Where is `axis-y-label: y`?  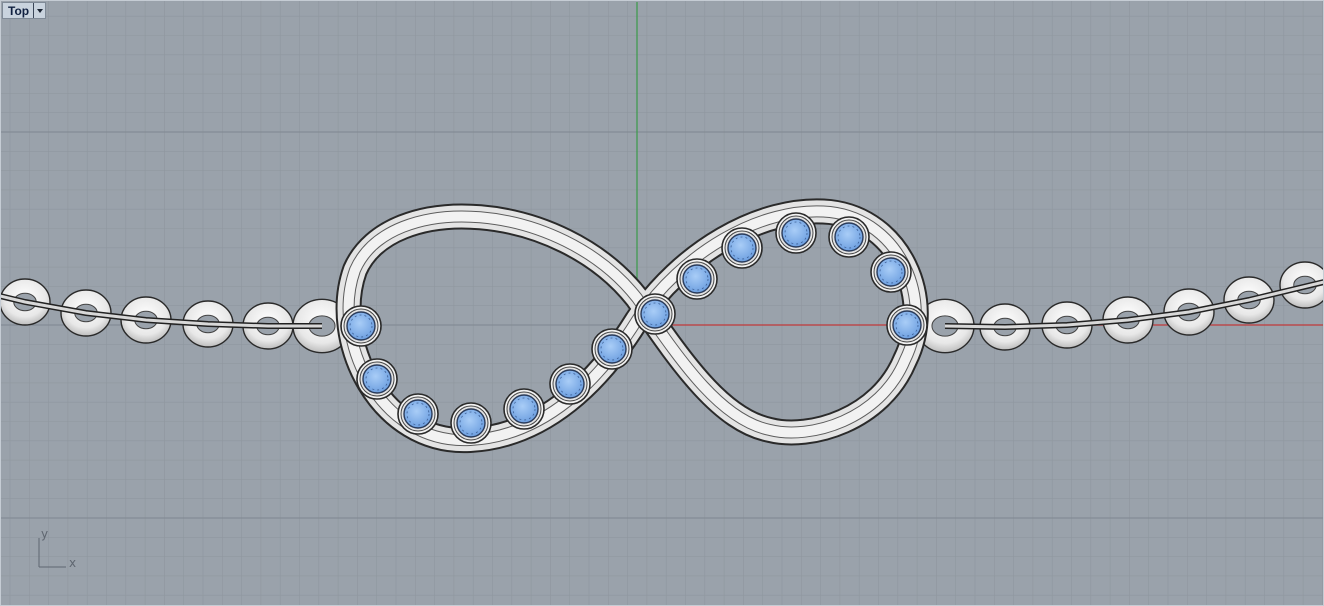 axis-y-label: y is located at coordinates (45, 534).